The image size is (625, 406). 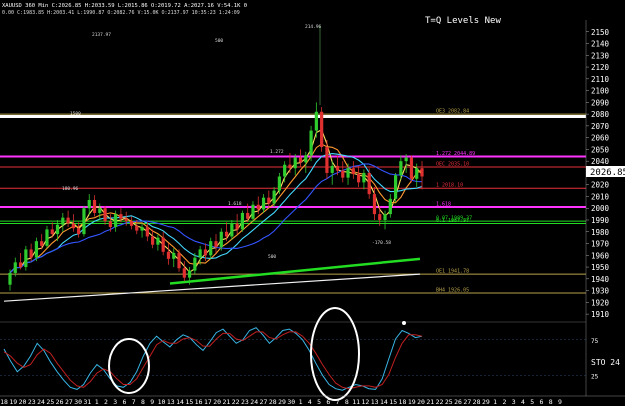 I want to click on time-tick-label: 11, so click(x=356, y=402).